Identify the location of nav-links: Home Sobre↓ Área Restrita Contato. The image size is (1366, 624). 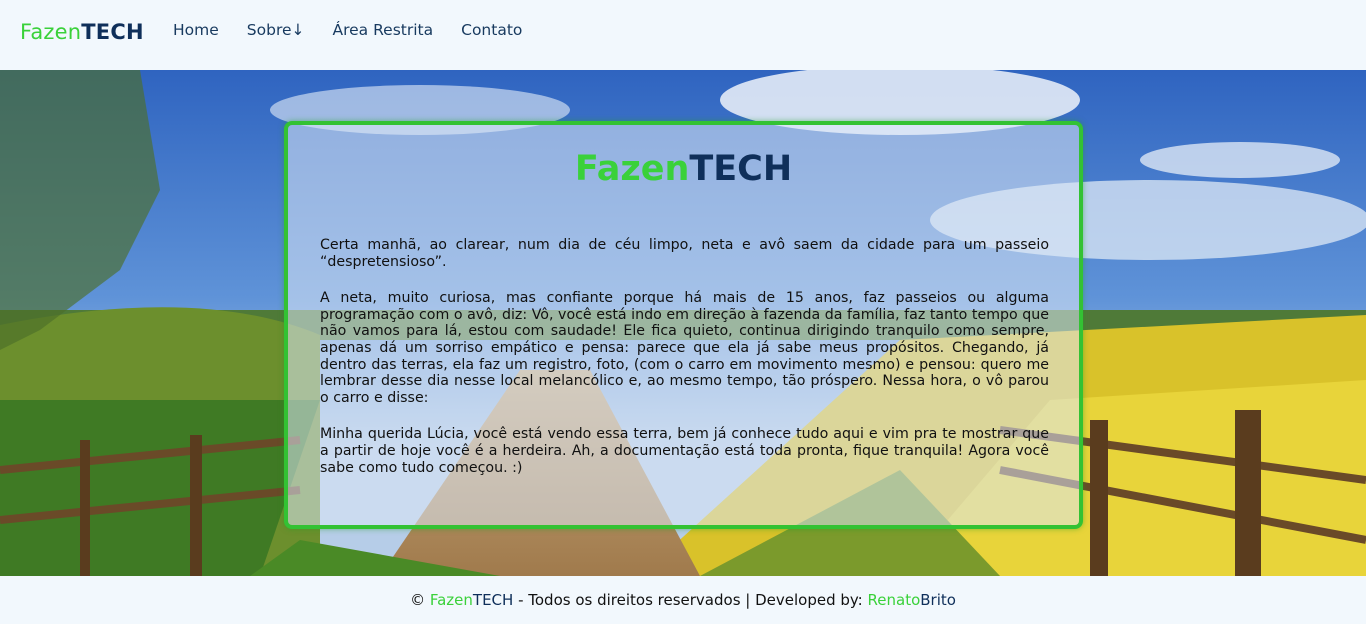
(347, 30).